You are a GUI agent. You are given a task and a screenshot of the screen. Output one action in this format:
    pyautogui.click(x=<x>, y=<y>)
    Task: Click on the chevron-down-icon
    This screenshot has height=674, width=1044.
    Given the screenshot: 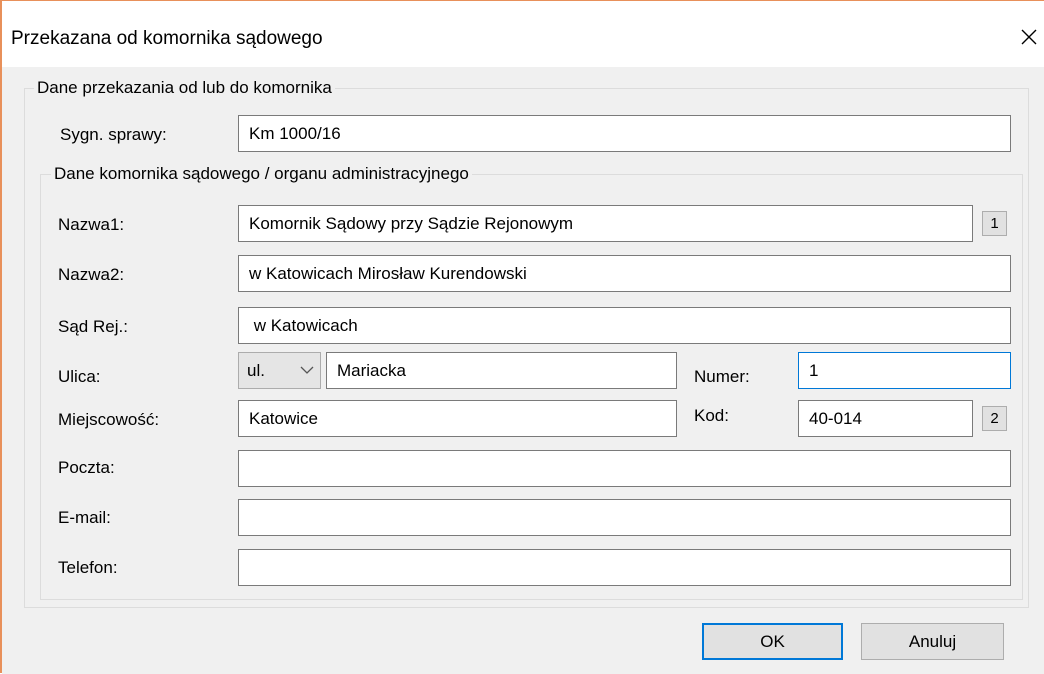 What is the action you would take?
    pyautogui.click(x=307, y=370)
    